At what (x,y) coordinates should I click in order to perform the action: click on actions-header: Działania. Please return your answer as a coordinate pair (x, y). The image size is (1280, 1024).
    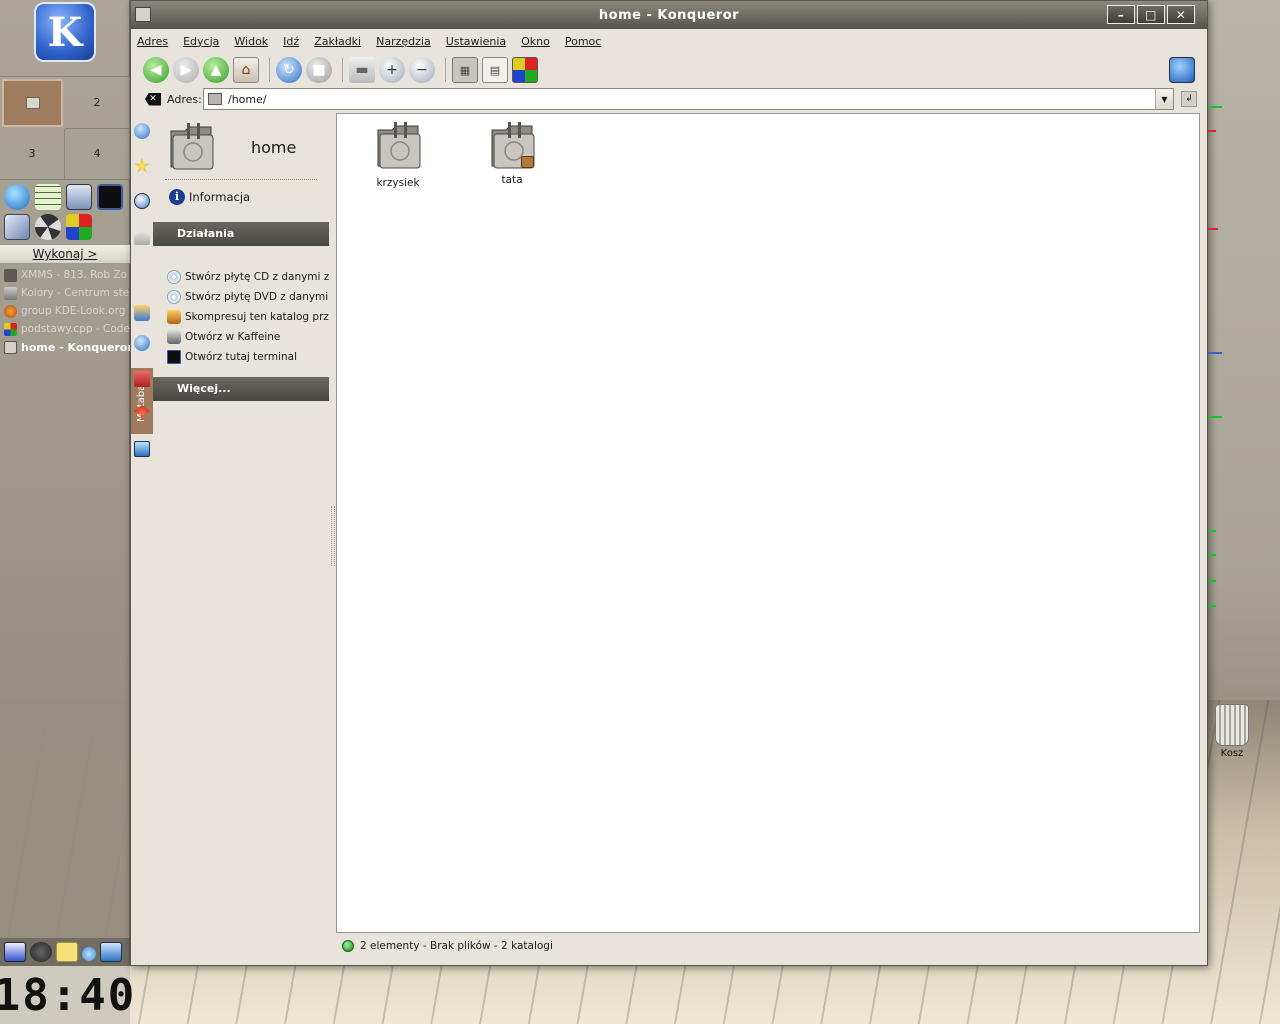
    Looking at the image, I should click on (241, 234).